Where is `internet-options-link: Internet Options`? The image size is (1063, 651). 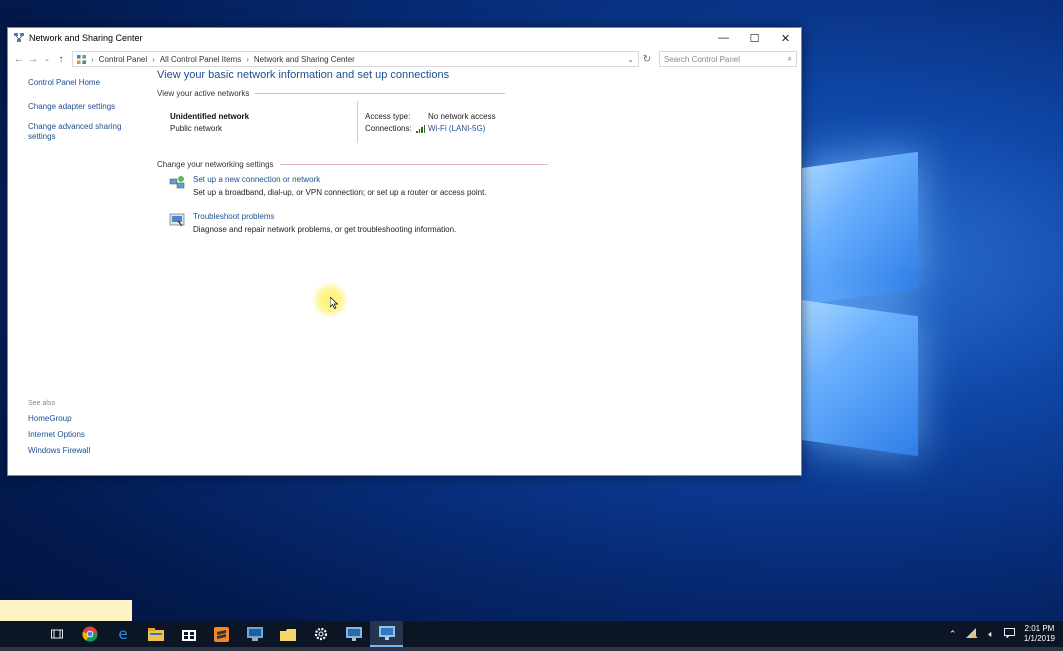 internet-options-link: Internet Options is located at coordinates (59, 434).